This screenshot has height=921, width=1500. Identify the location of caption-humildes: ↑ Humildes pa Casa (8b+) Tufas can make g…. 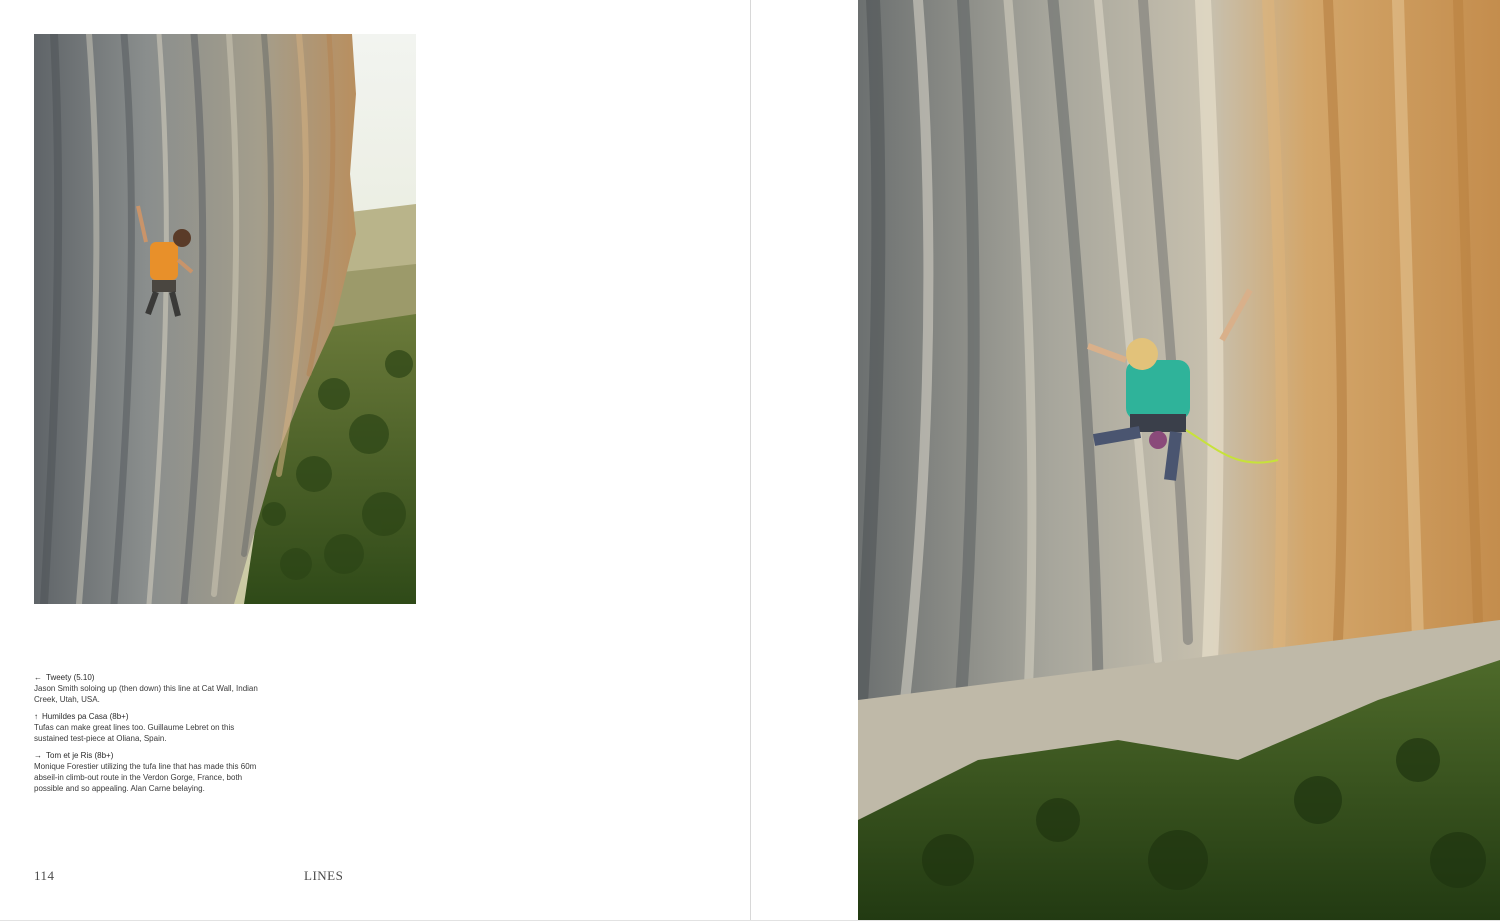
(149, 727).